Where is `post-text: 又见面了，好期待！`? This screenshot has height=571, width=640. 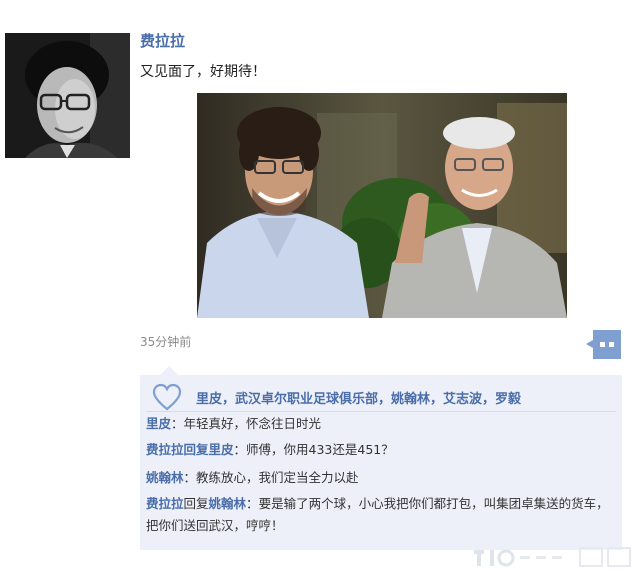
post-text: 又见面了，好期待！ is located at coordinates (203, 72).